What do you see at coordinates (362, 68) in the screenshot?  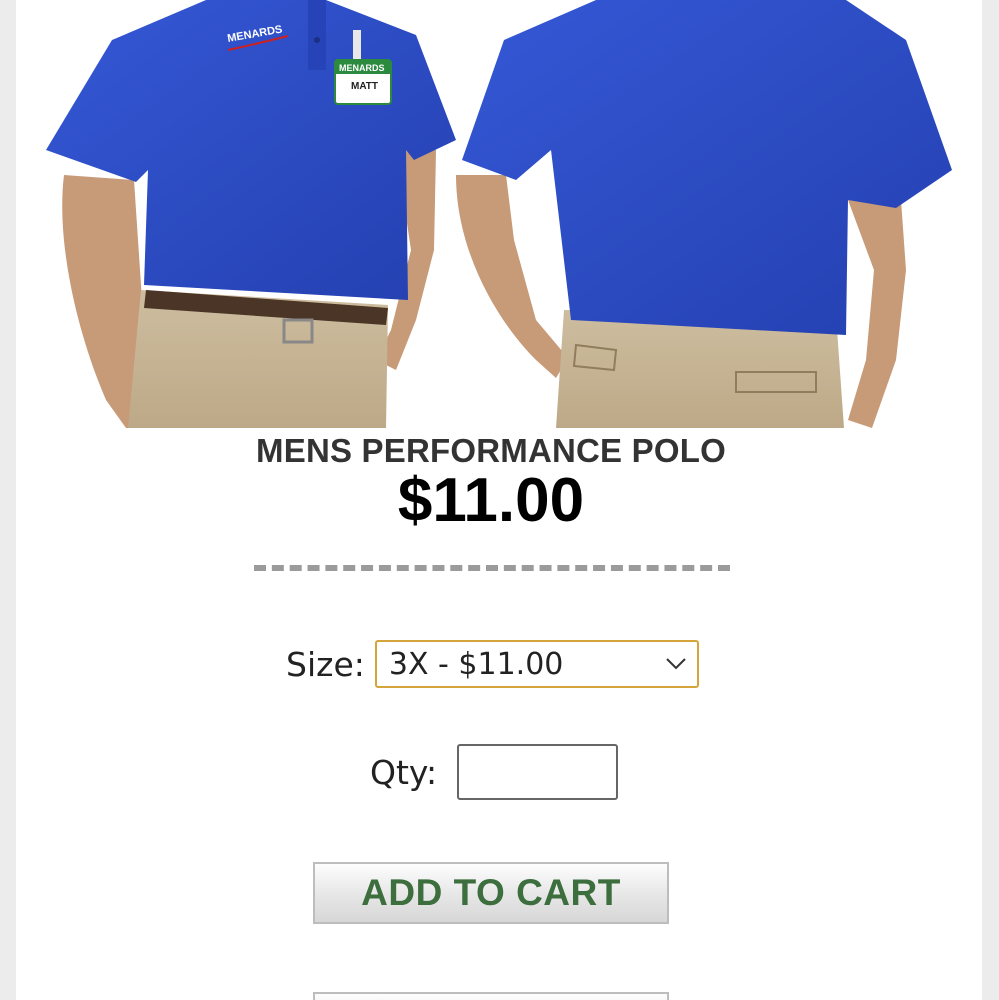 I see `badge-brand: MENARDS` at bounding box center [362, 68].